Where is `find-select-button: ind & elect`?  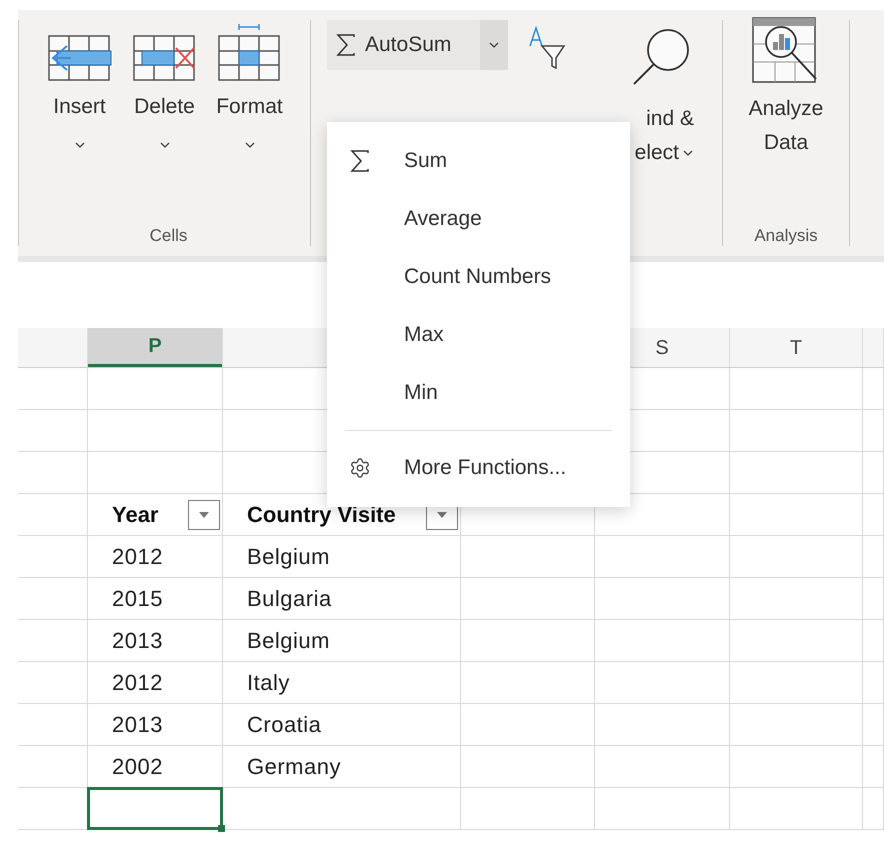
find-select-button: ind & elect is located at coordinates (664, 136).